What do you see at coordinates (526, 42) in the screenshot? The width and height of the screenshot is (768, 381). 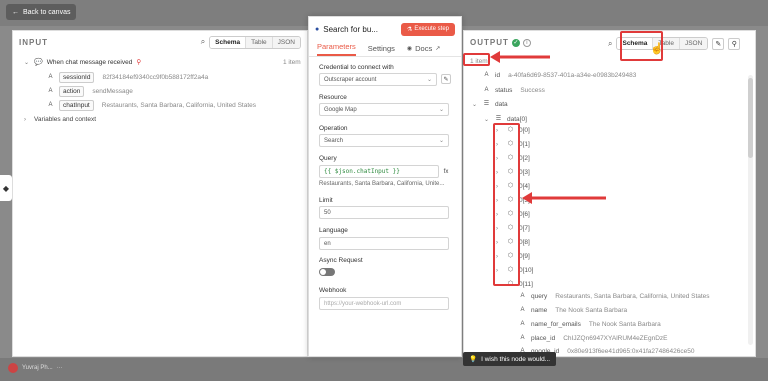 I see `info-icon: i` at bounding box center [526, 42].